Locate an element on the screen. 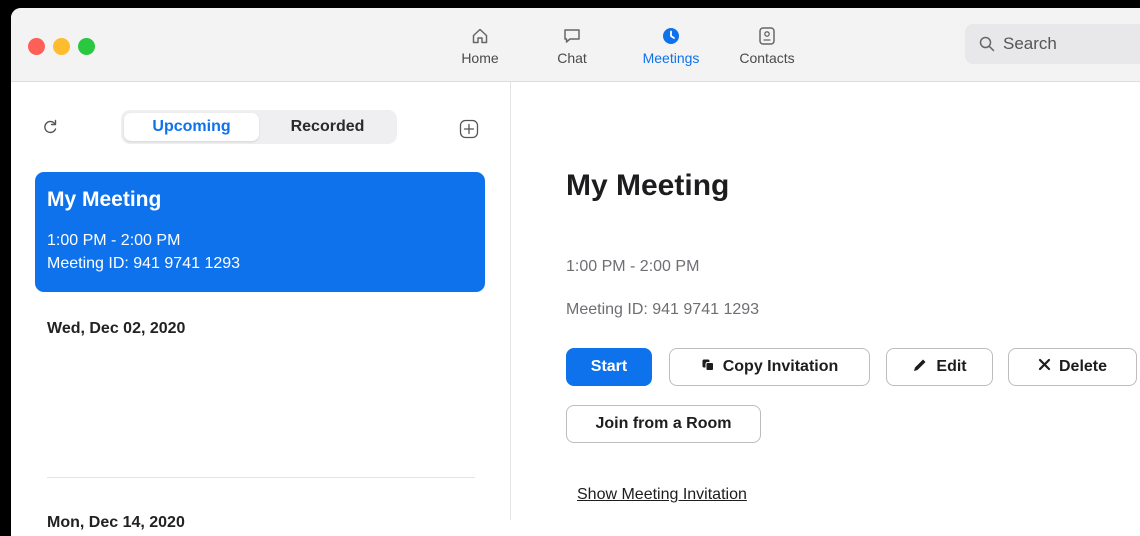 Image resolution: width=1140 pixels, height=536 pixels. edit-button: Edit is located at coordinates (939, 367).